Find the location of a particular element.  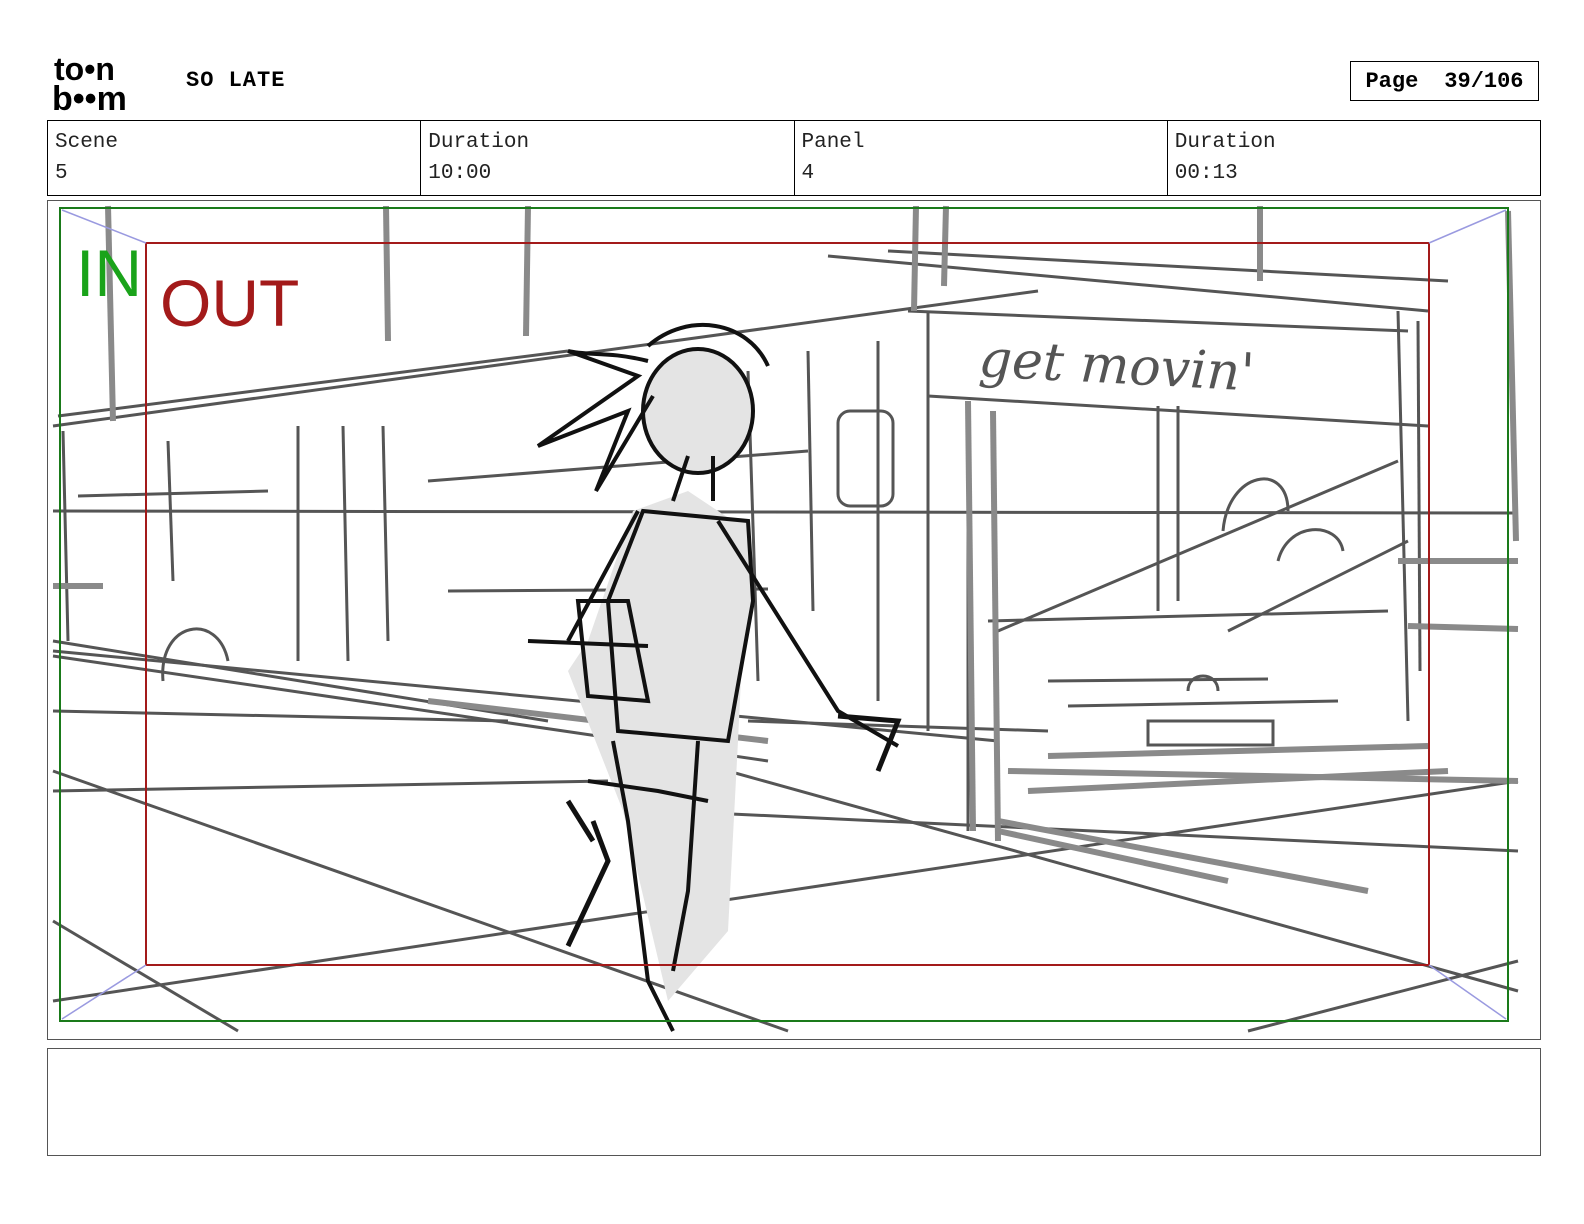

scene-duration-label: Duration is located at coordinates (479, 142).